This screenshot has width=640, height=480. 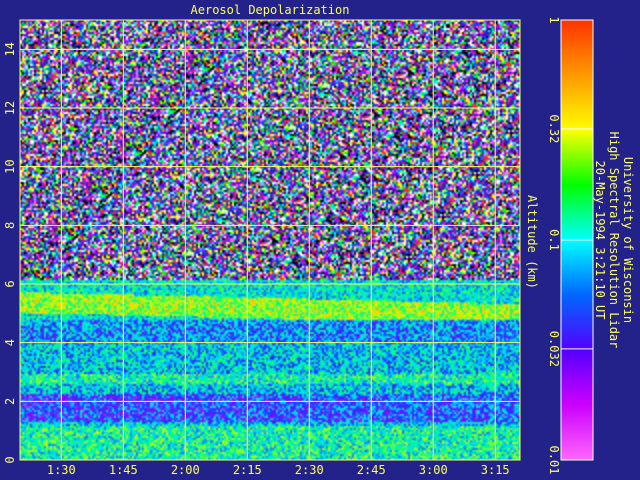 I want to click on y-axis-label: Altitude (km), so click(x=532, y=242).